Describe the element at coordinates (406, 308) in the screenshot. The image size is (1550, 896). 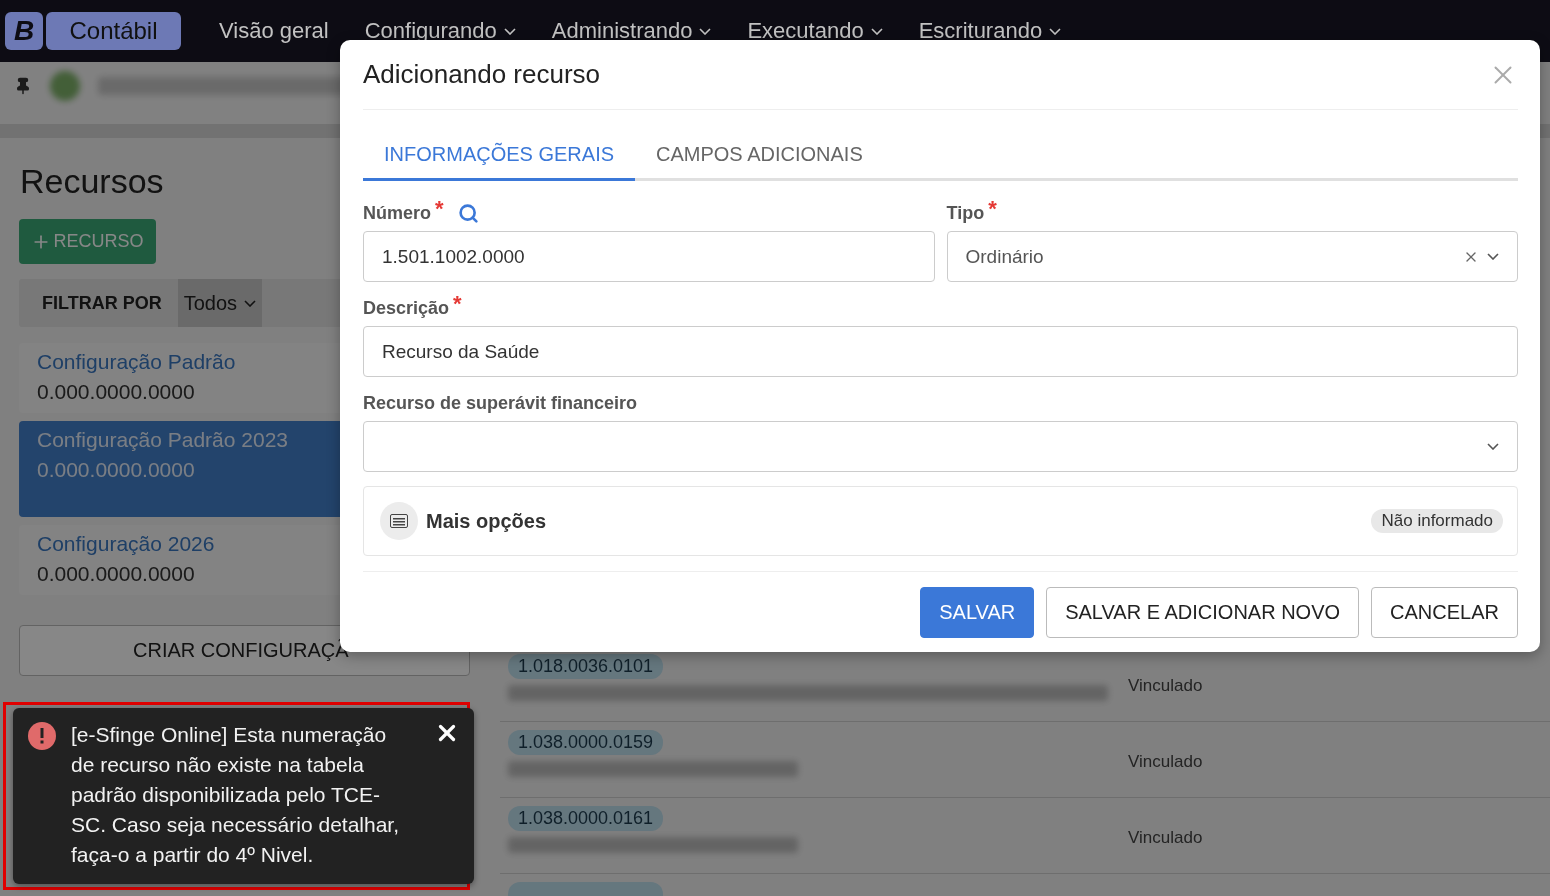
I see `field-label: Descrição` at that location.